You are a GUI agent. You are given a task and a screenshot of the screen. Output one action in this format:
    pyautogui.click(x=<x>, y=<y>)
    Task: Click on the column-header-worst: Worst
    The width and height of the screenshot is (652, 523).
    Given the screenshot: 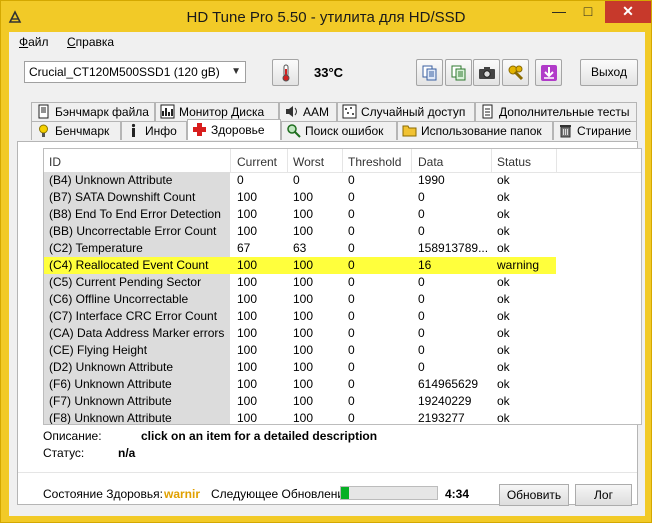 What is the action you would take?
    pyautogui.click(x=308, y=162)
    